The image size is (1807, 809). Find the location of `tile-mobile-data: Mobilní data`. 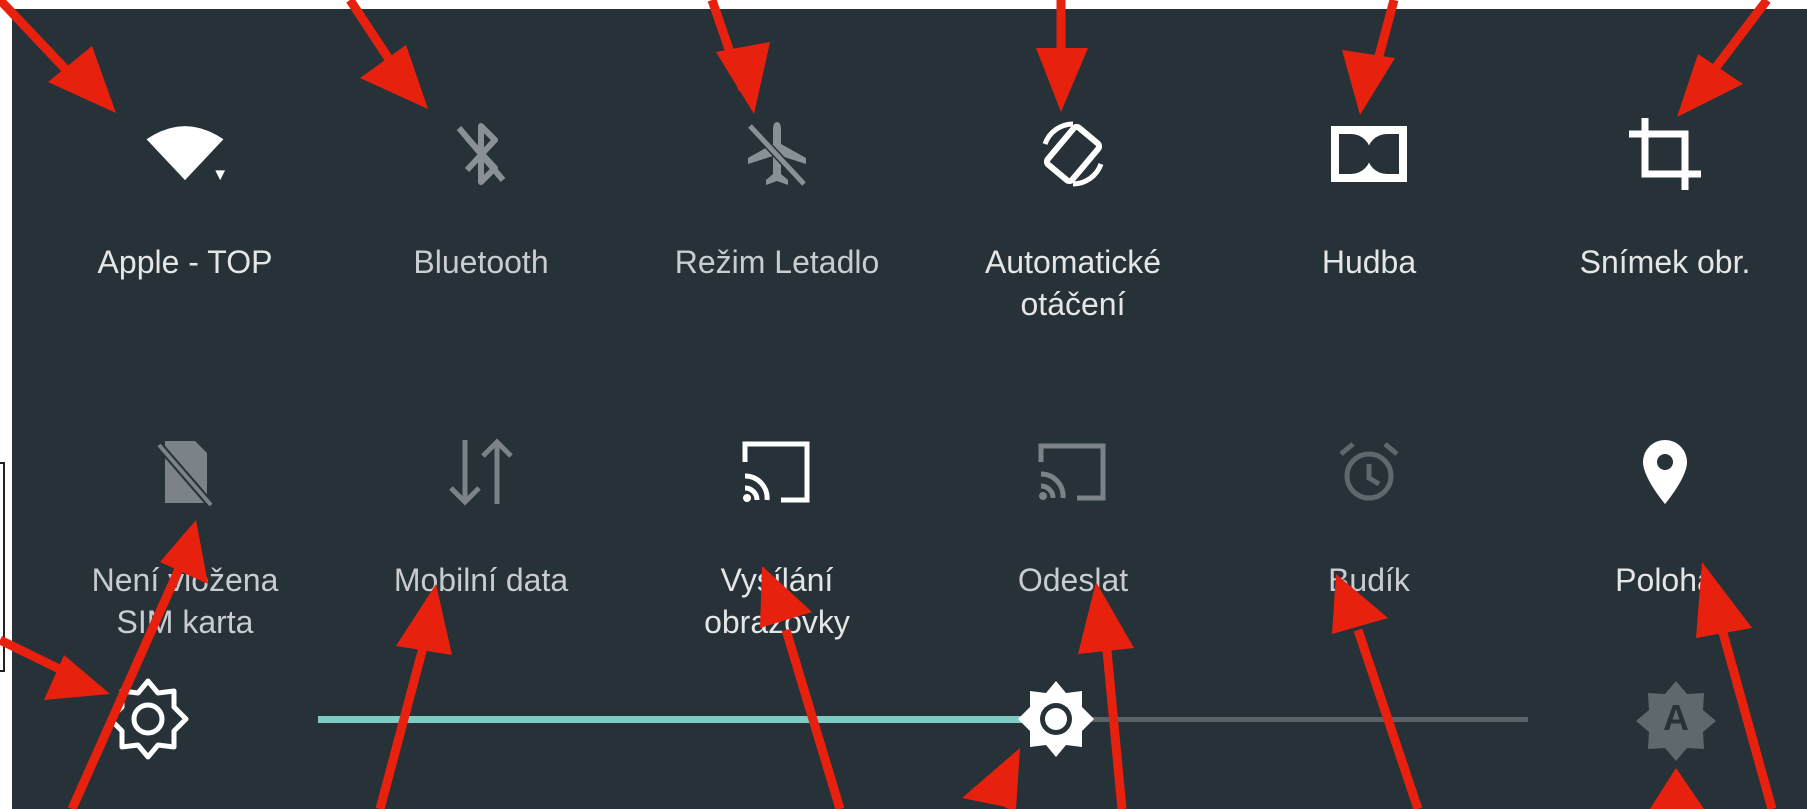

tile-mobile-data: Mobilní data is located at coordinates (481, 552).